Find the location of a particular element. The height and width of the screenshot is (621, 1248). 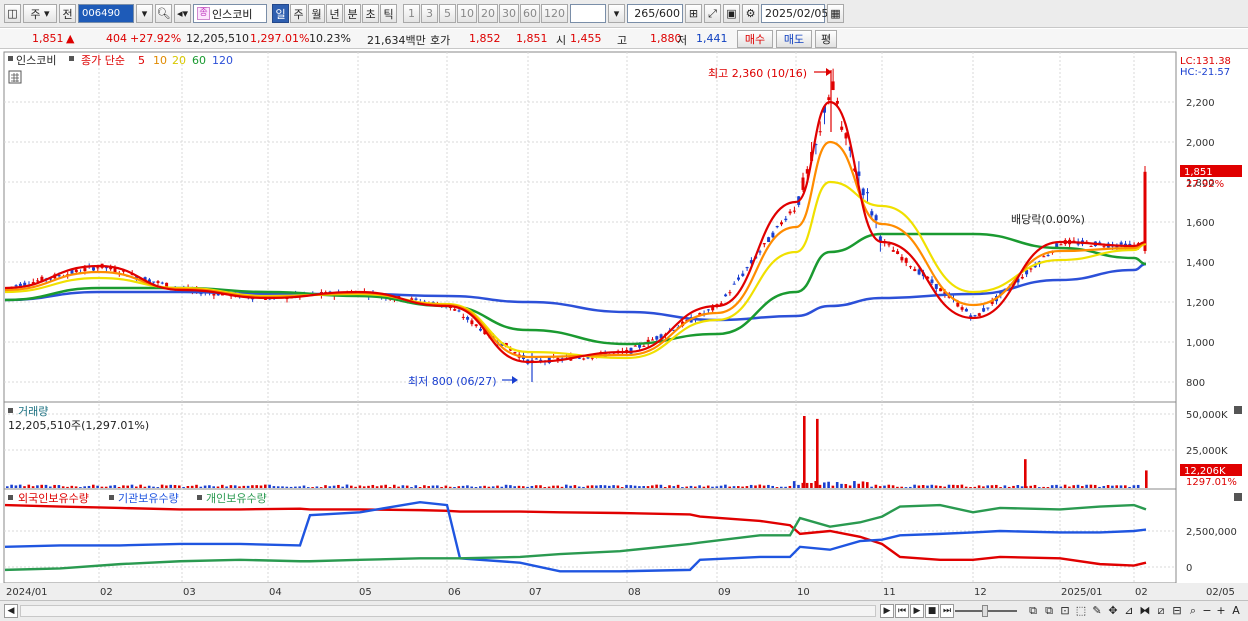

tab-period-1: 주 is located at coordinates (298, 13).